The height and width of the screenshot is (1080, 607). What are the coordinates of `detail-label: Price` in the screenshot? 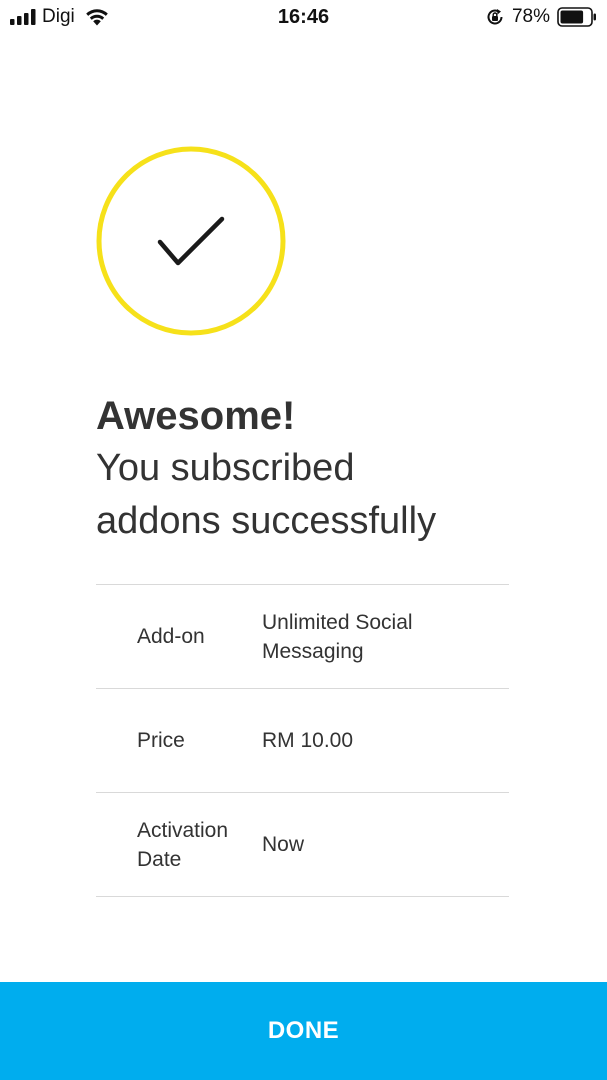 It's located at (161, 740).